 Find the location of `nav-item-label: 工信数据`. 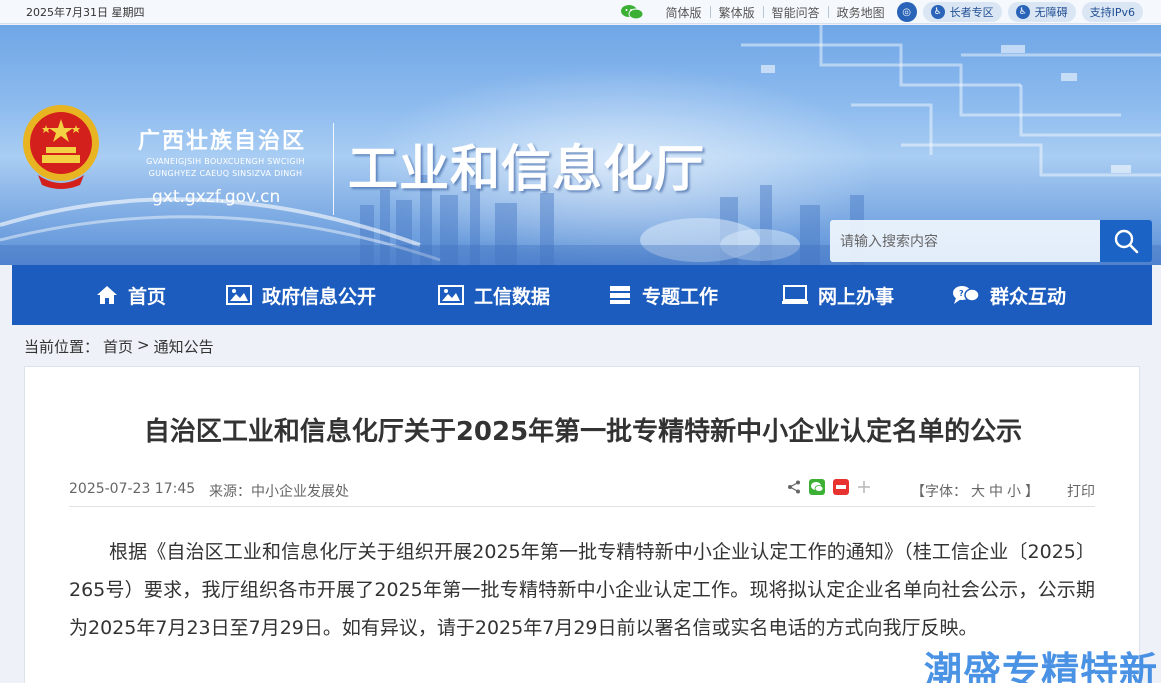

nav-item-label: 工信数据 is located at coordinates (512, 296).